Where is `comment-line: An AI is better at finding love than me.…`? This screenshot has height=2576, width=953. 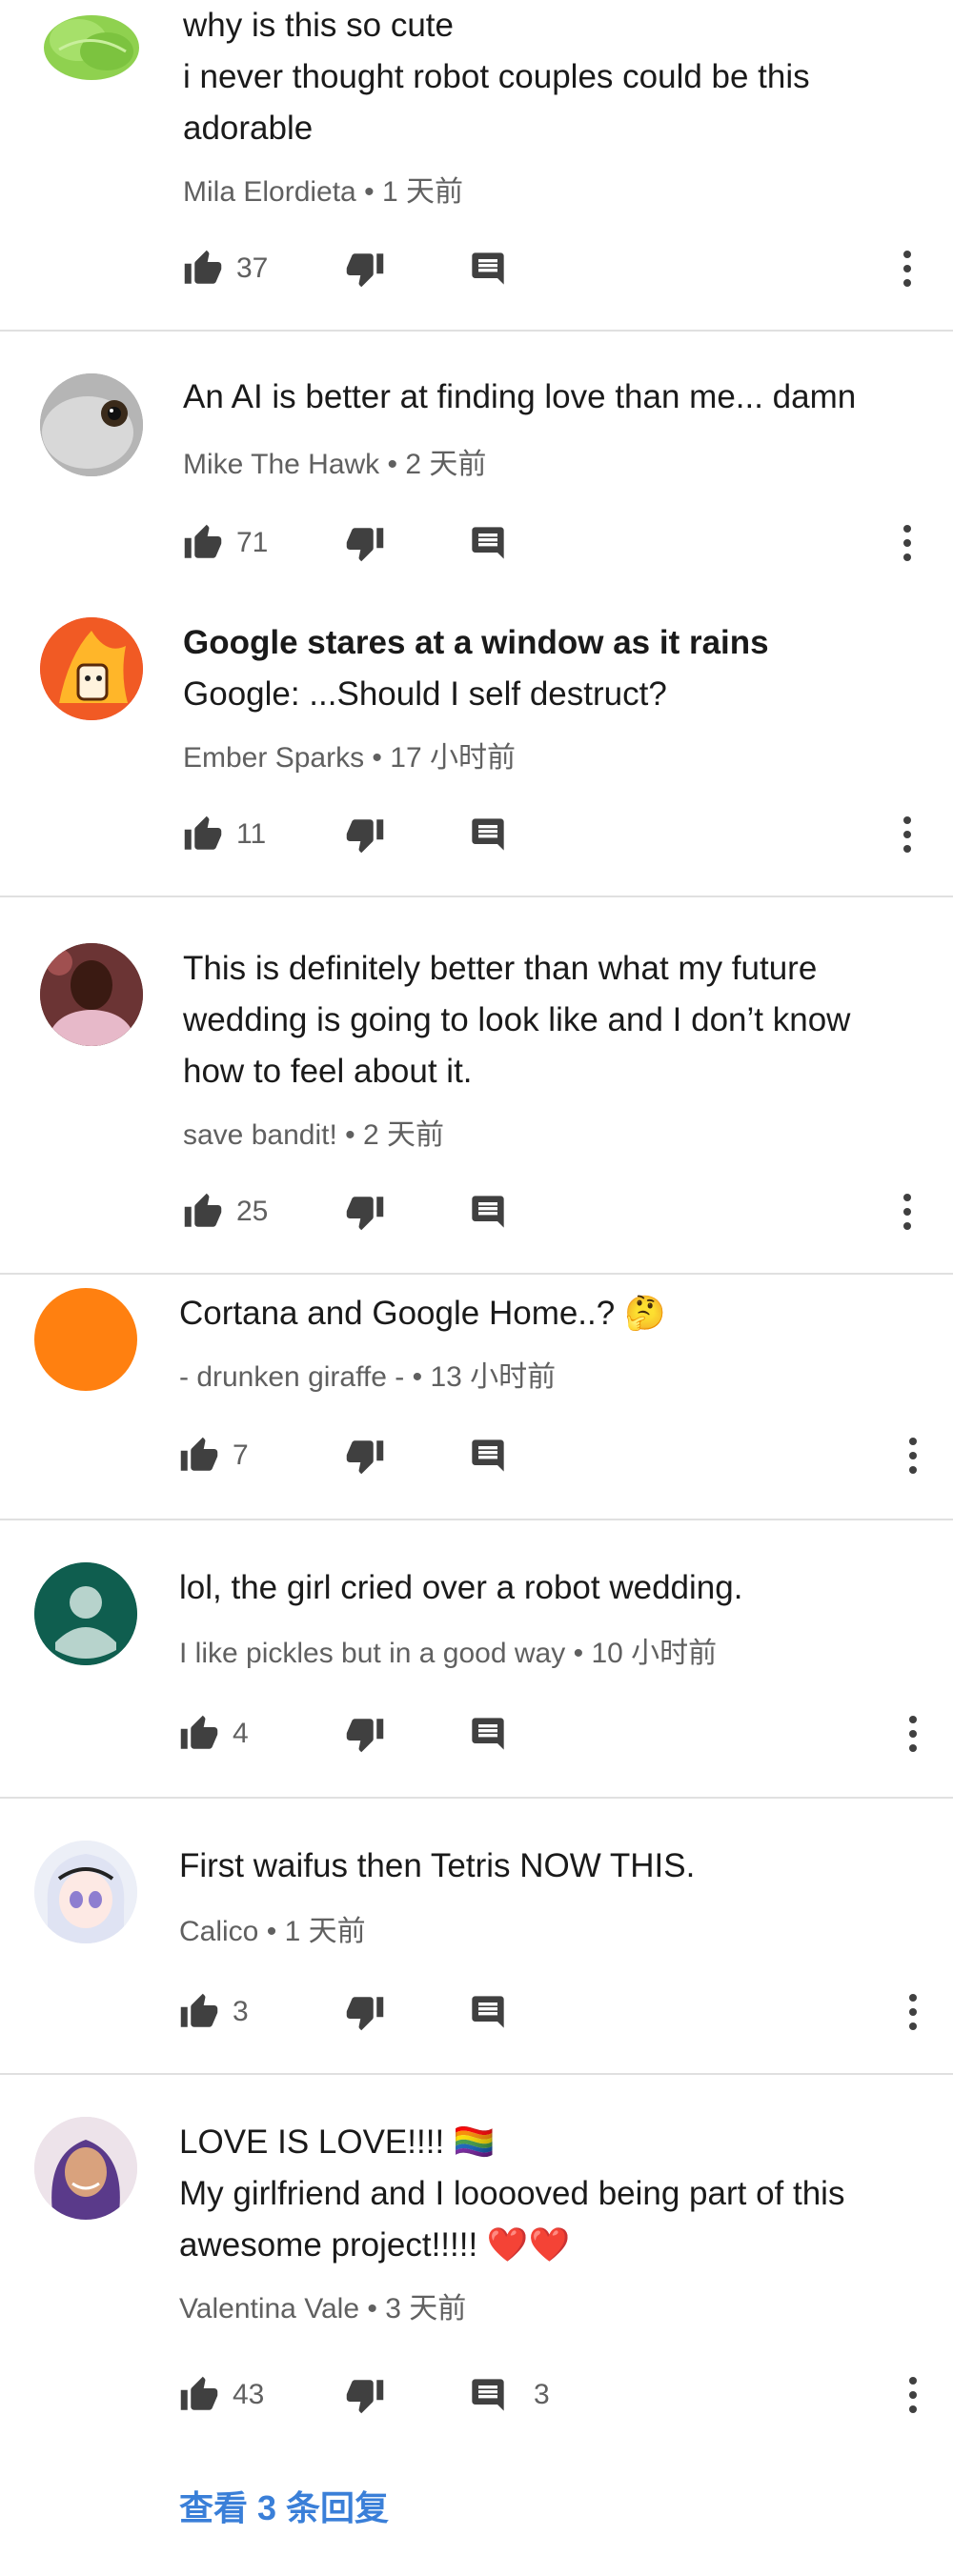
comment-line: An AI is better at finding love than me.… is located at coordinates (520, 396).